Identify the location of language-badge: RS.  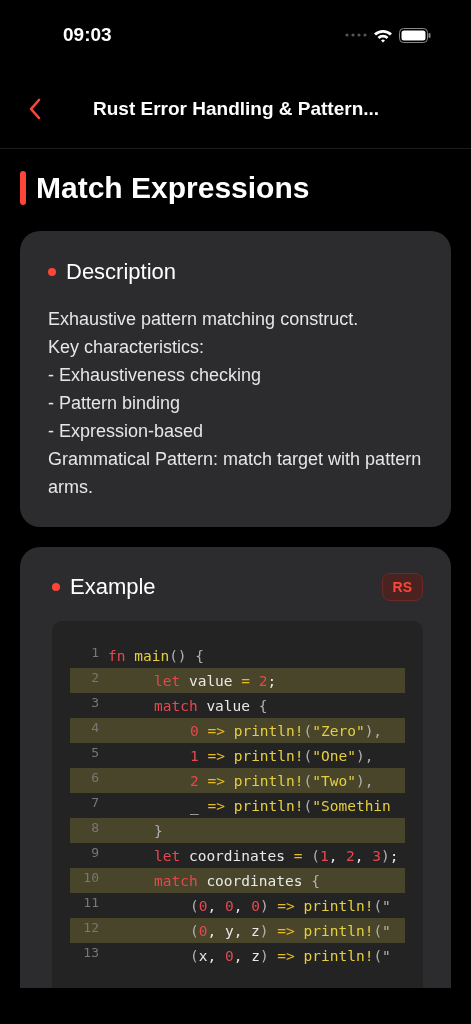
(402, 587).